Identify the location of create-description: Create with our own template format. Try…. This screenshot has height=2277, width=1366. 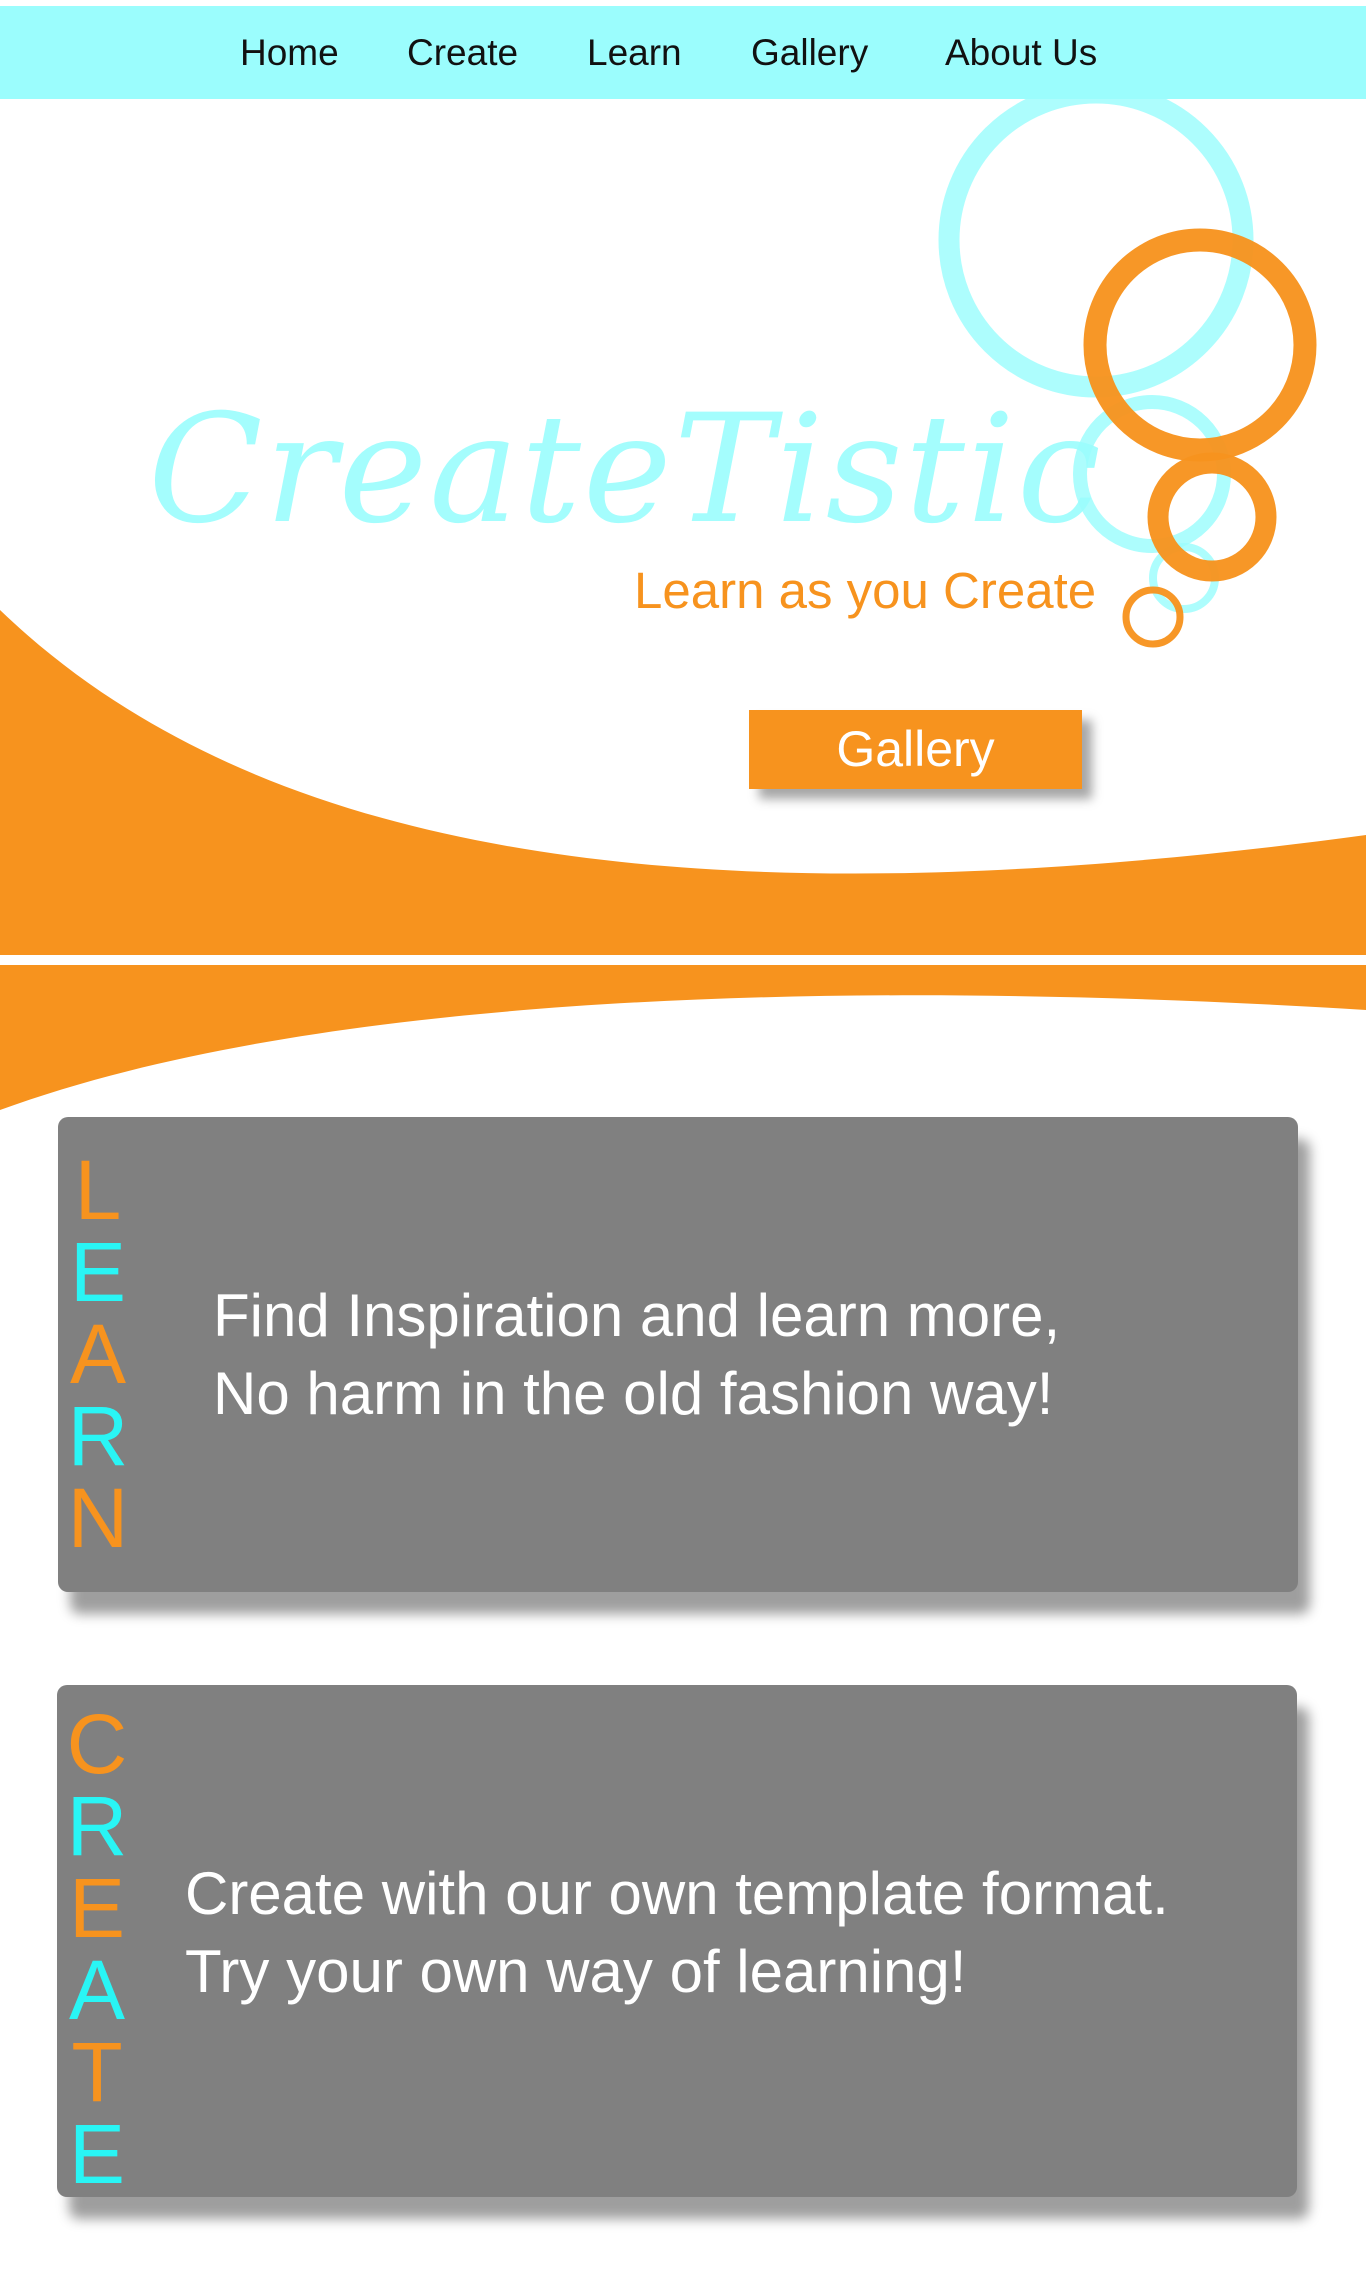
(677, 1933).